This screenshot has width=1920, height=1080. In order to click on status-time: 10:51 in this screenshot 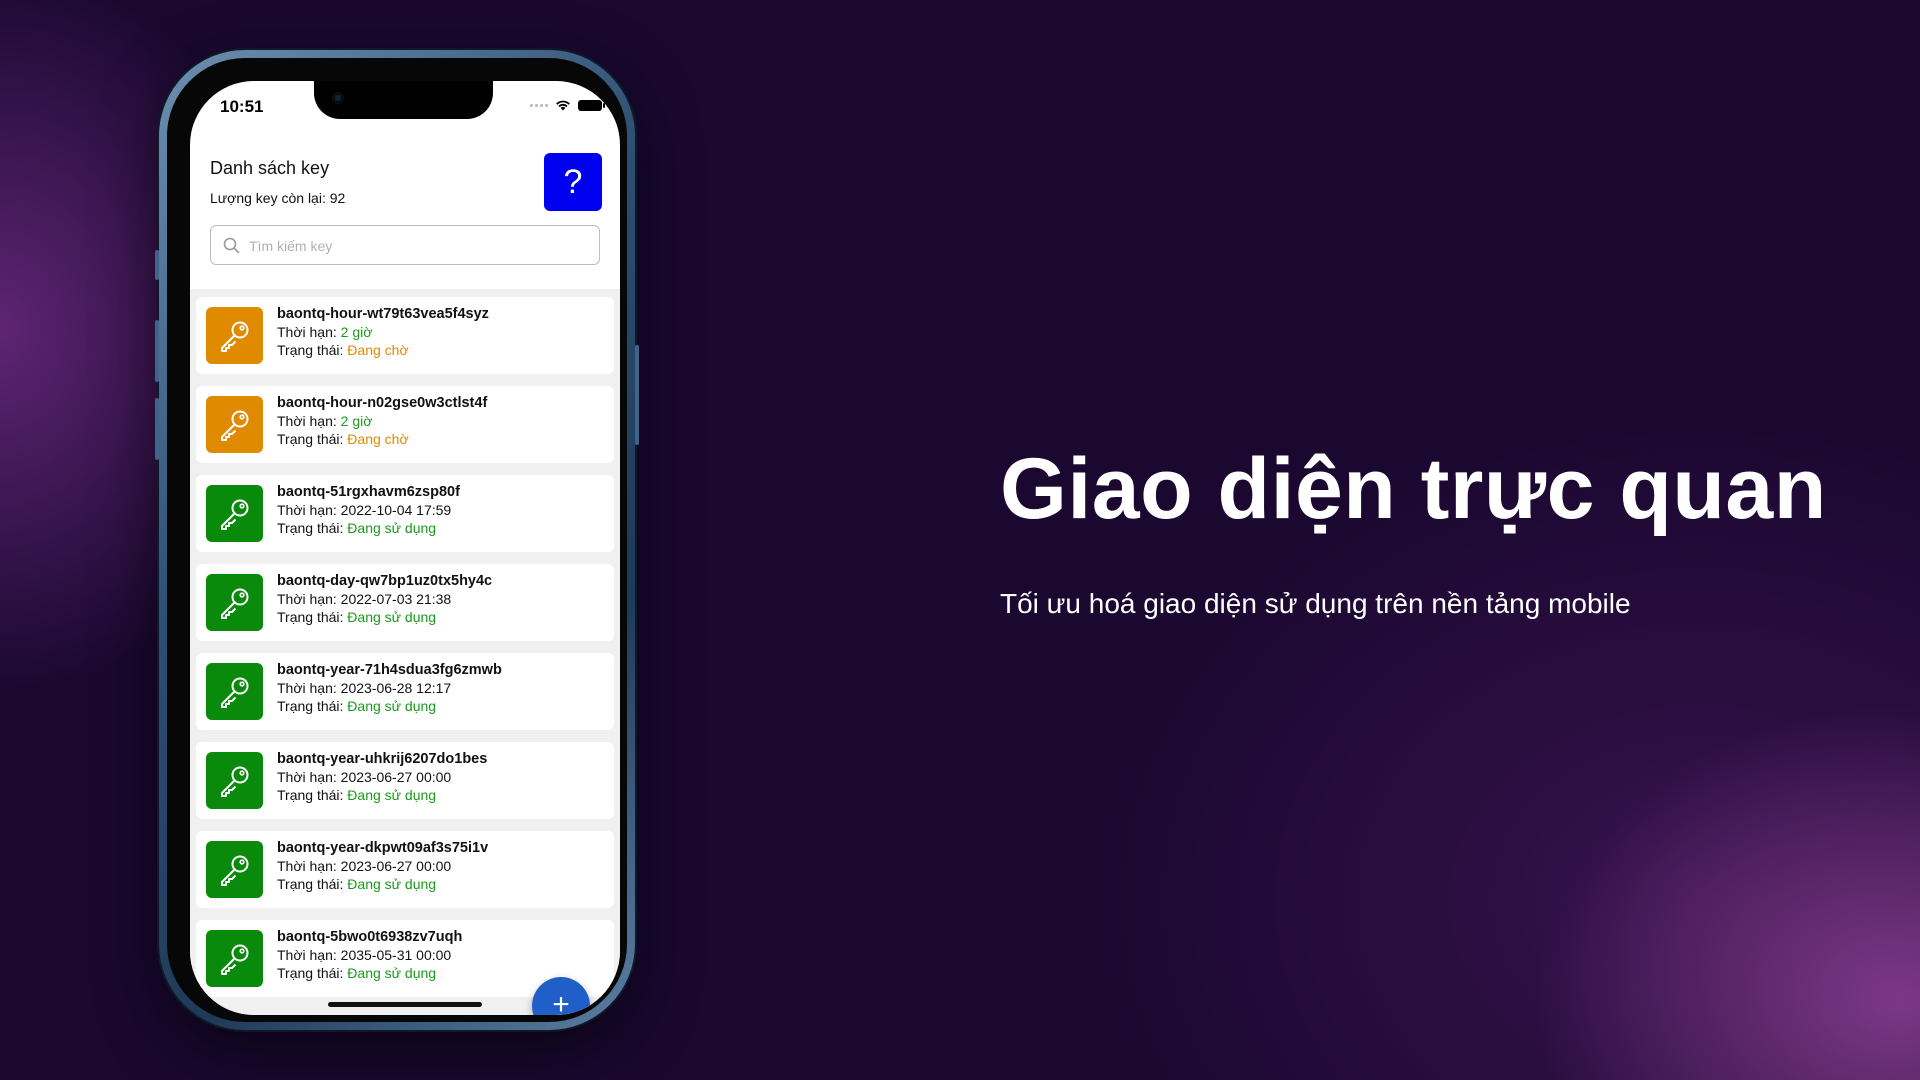, I will do `click(242, 106)`.